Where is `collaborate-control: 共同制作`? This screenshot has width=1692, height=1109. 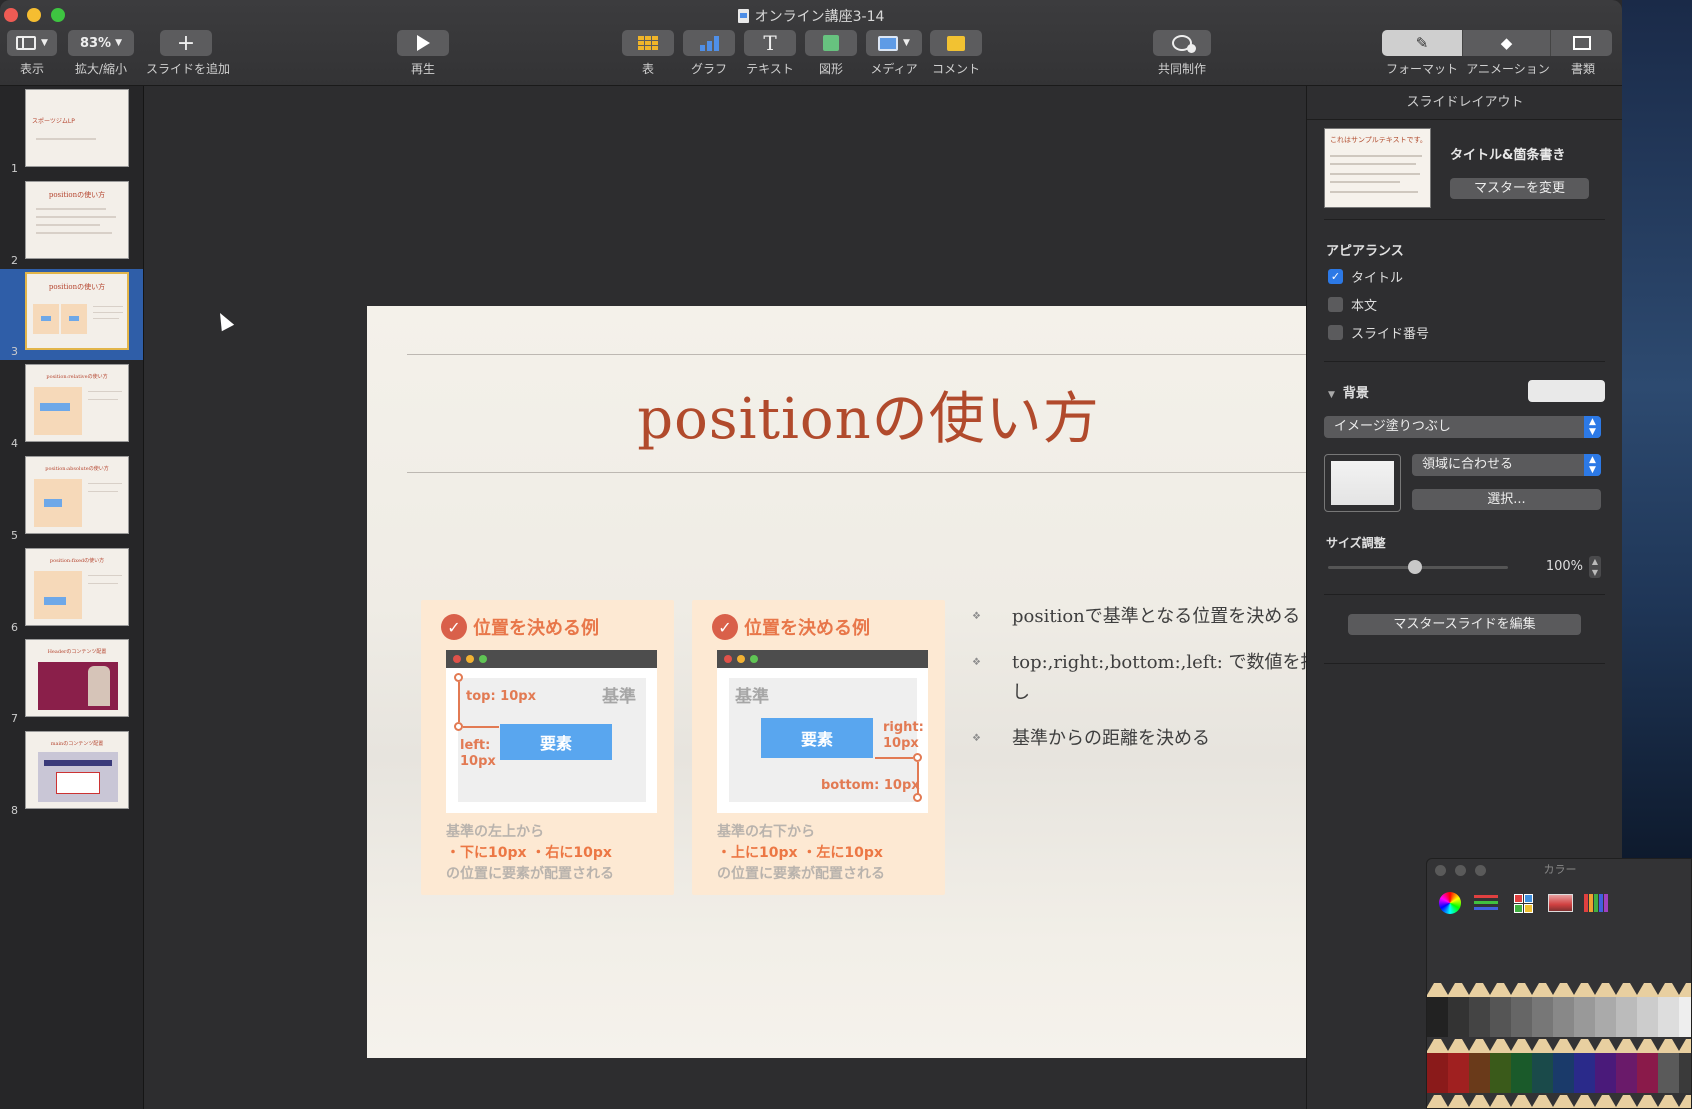 collaborate-control: 共同制作 is located at coordinates (1182, 53).